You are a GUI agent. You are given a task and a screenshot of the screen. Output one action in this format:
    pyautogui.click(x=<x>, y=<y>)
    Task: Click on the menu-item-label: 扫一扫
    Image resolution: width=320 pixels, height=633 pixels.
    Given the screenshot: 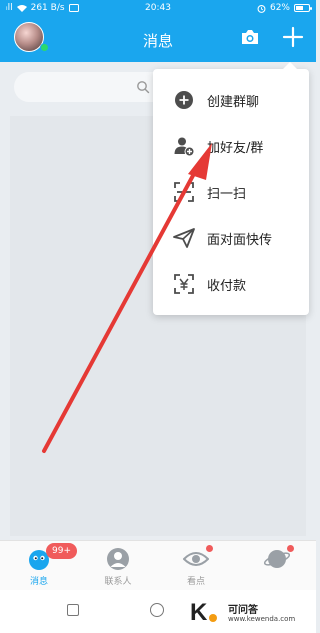 What is the action you would take?
    pyautogui.click(x=227, y=194)
    